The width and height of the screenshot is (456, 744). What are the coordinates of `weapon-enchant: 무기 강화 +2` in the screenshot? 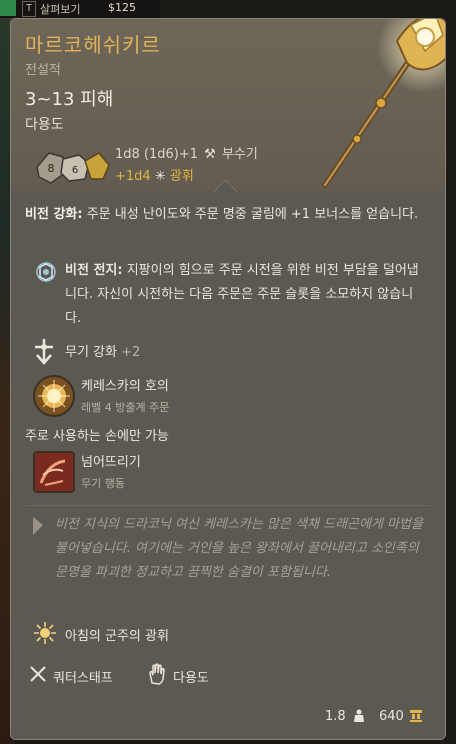 It's located at (102, 350).